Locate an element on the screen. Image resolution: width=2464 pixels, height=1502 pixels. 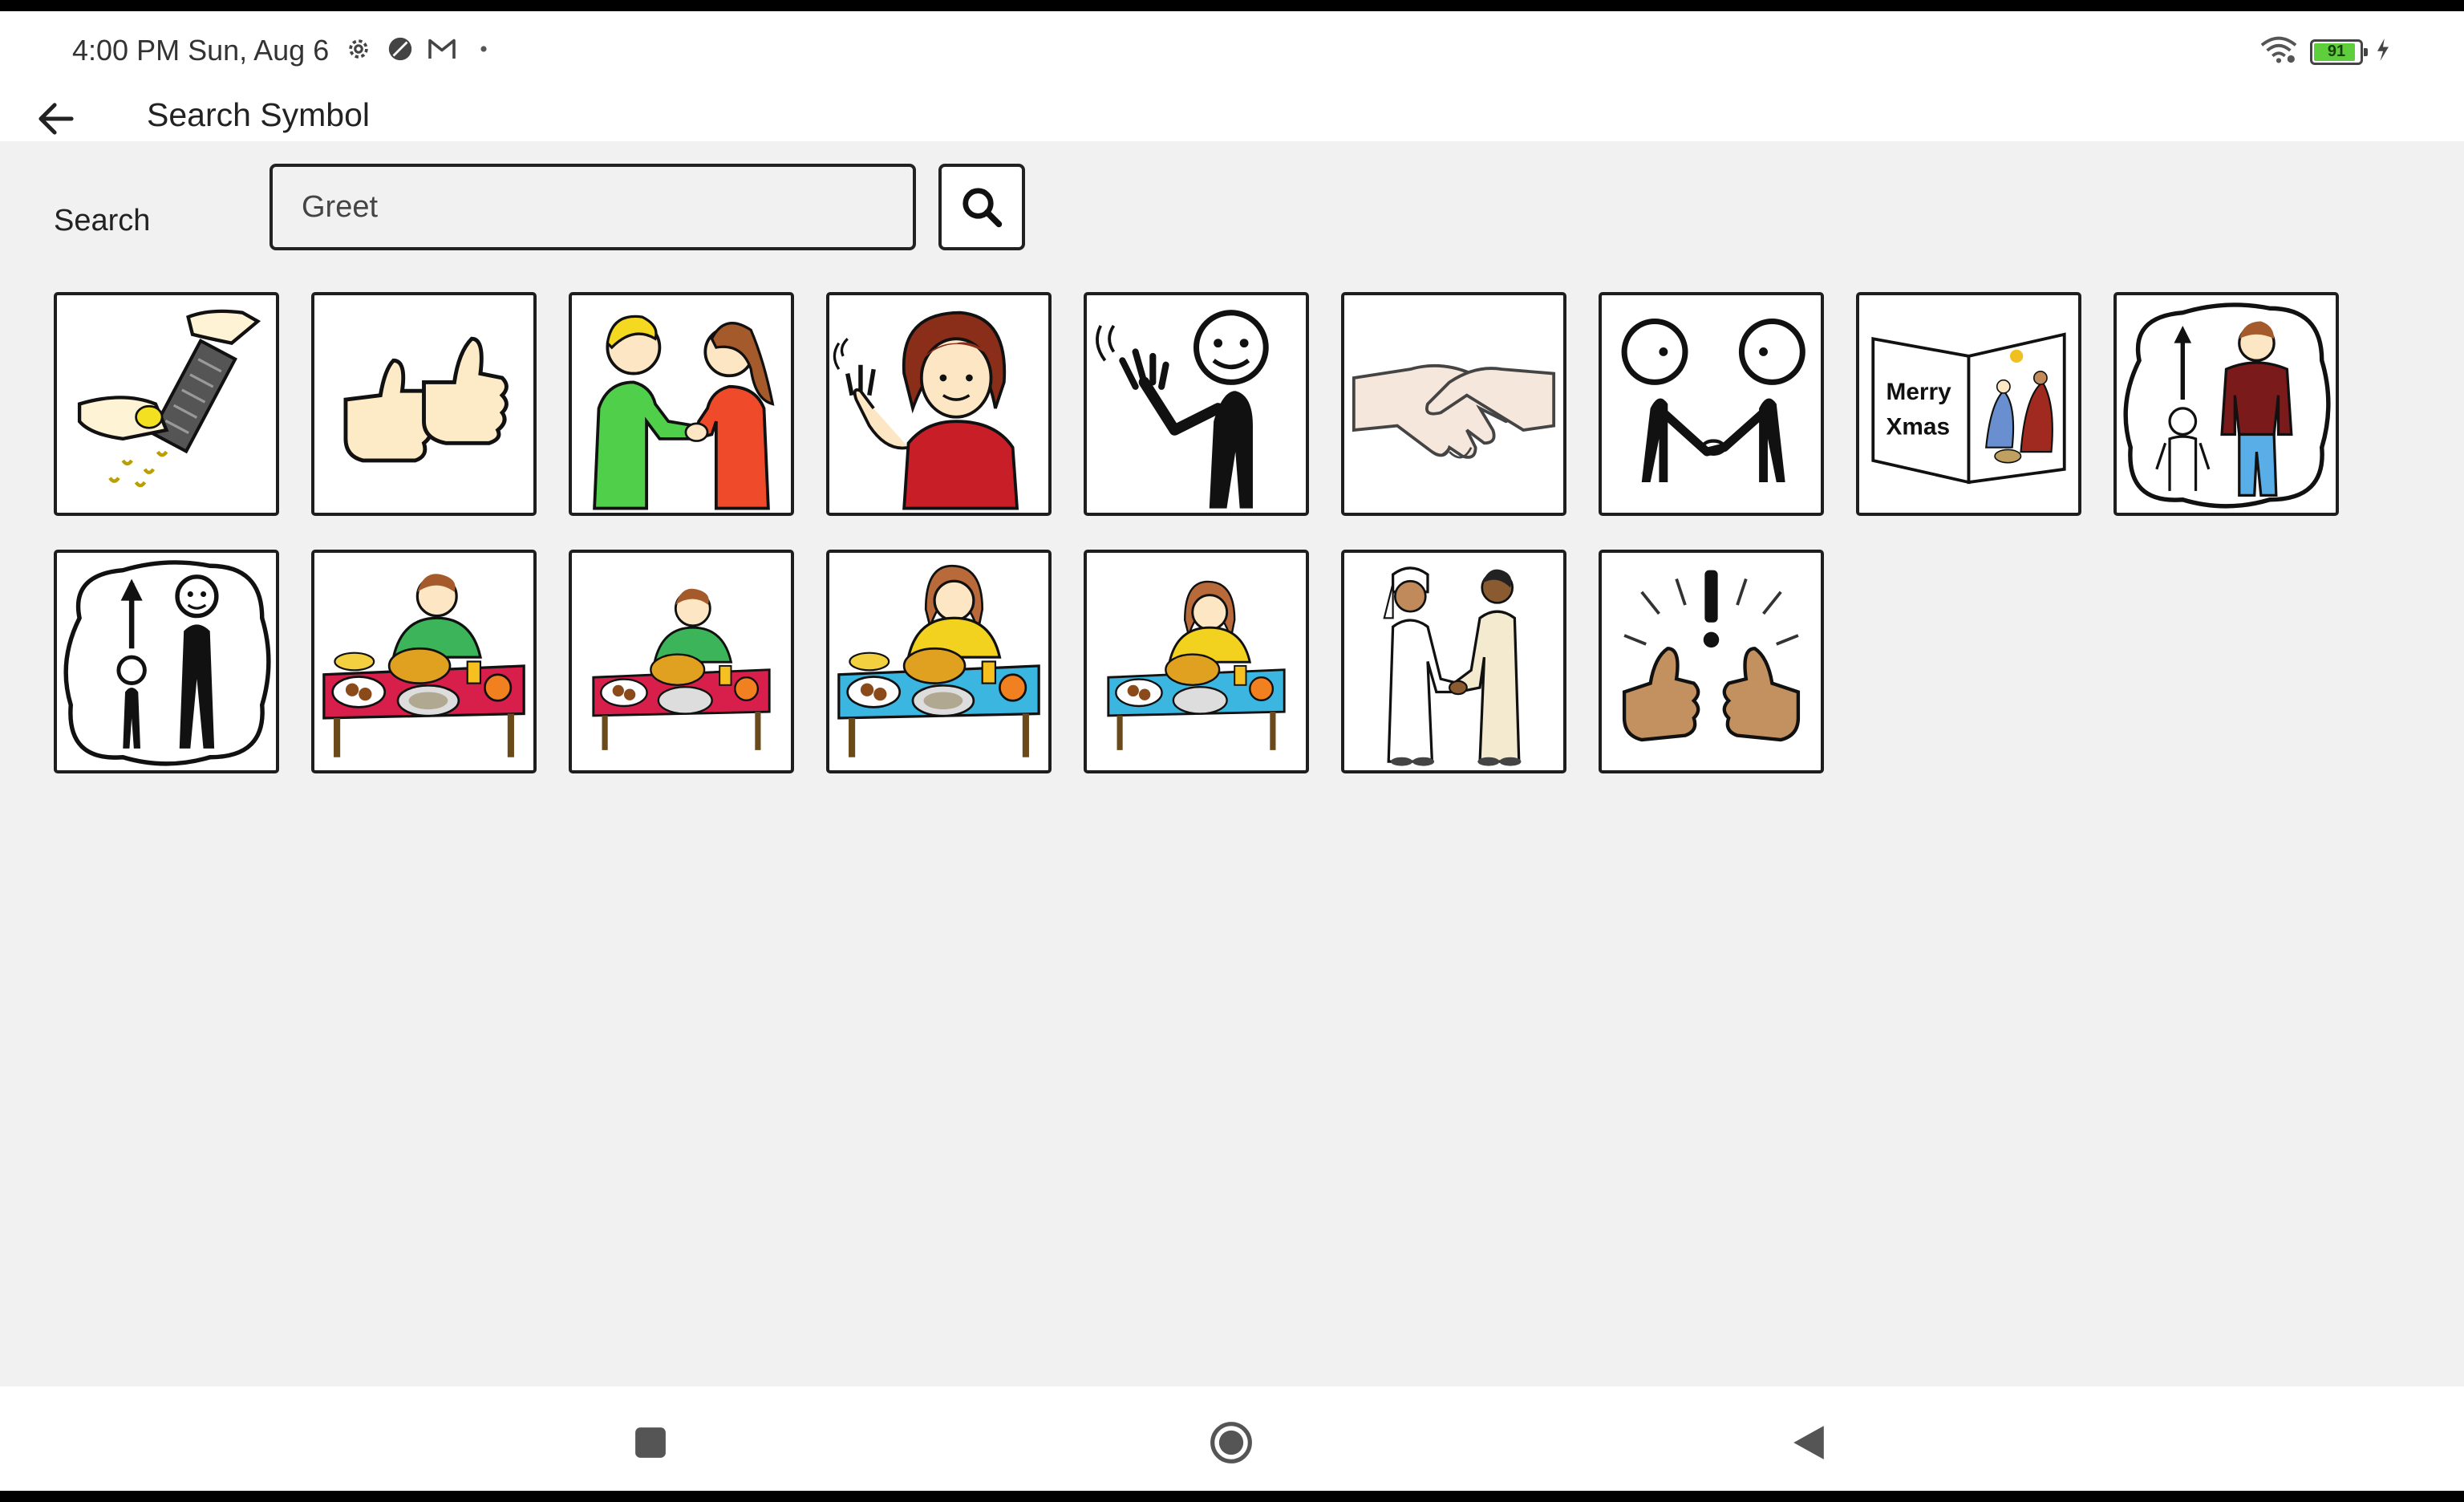
merry-xmas-card-icon: Merry Xmas is located at coordinates (1969, 408).